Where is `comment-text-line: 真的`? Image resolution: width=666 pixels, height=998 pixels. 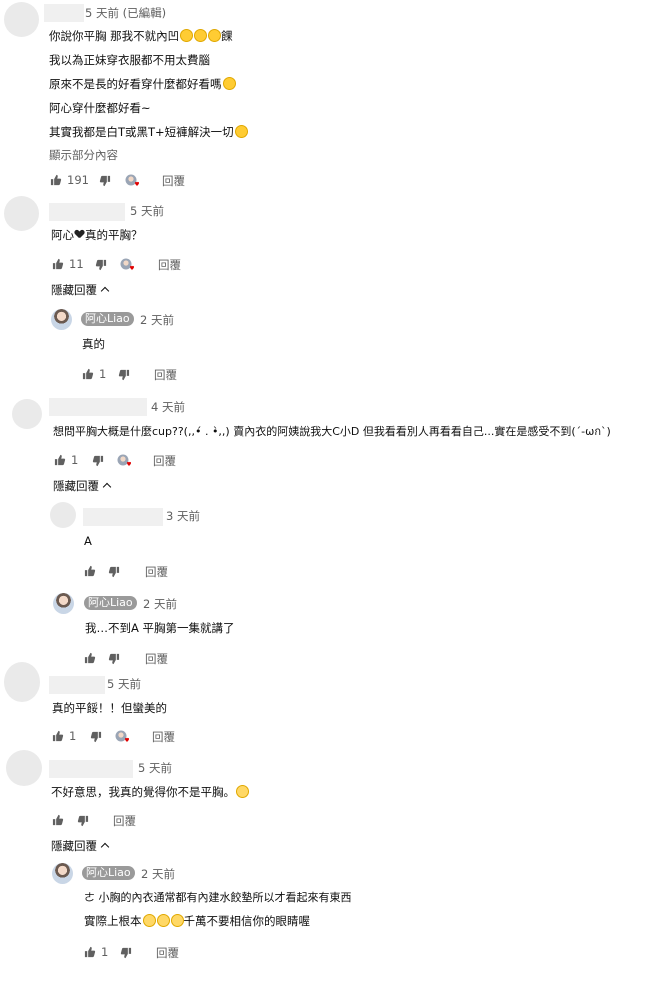 comment-text-line: 真的 is located at coordinates (93, 344).